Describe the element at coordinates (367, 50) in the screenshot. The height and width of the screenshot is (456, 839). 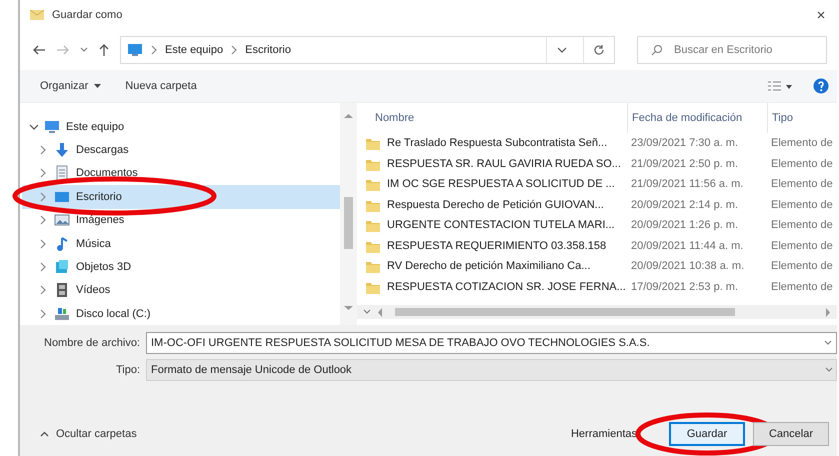
I see `address-bar: Este equipo Escritorio` at that location.